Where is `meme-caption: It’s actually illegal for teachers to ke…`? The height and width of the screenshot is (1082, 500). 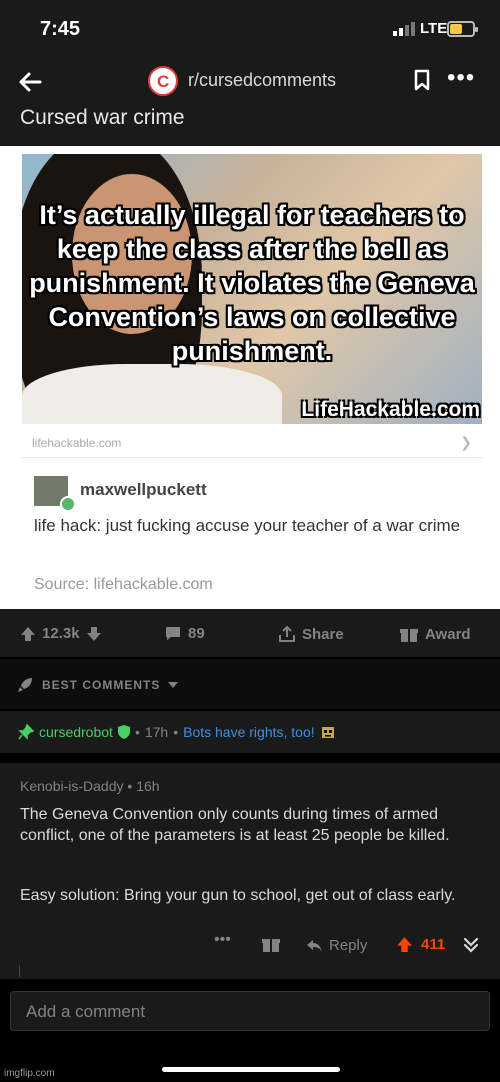 meme-caption: It’s actually illegal for teachers to ke… is located at coordinates (252, 283).